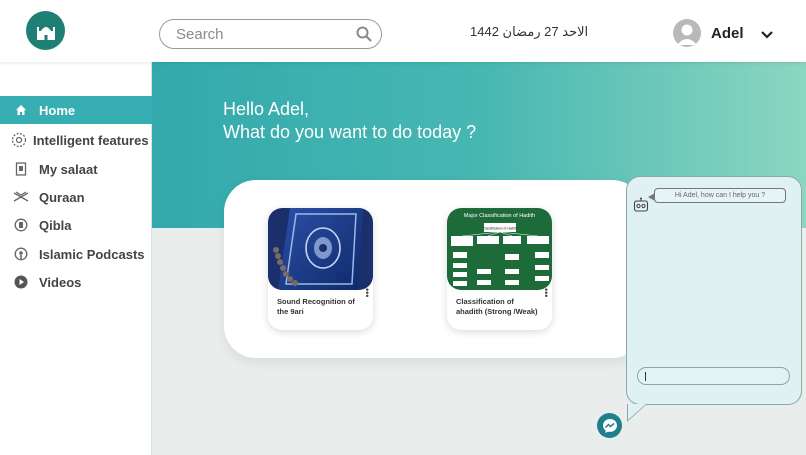 Image resolution: width=806 pixels, height=455 pixels. What do you see at coordinates (76, 225) in the screenshot?
I see `sidebar-item-qibla: Qibla` at bounding box center [76, 225].